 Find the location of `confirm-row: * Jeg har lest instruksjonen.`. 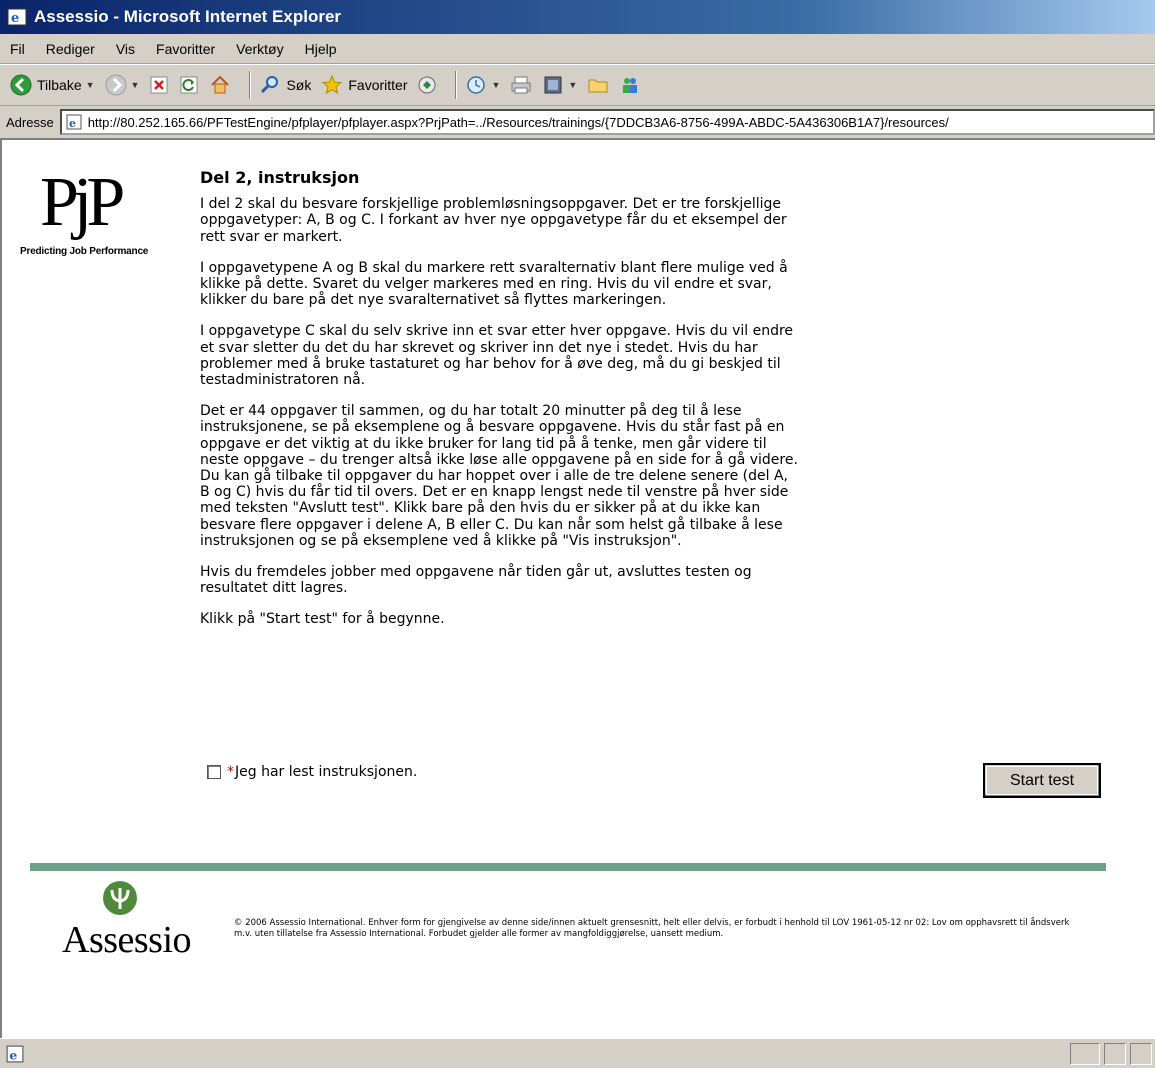

confirm-row: * Jeg har lest instruksjonen. is located at coordinates (312, 772).